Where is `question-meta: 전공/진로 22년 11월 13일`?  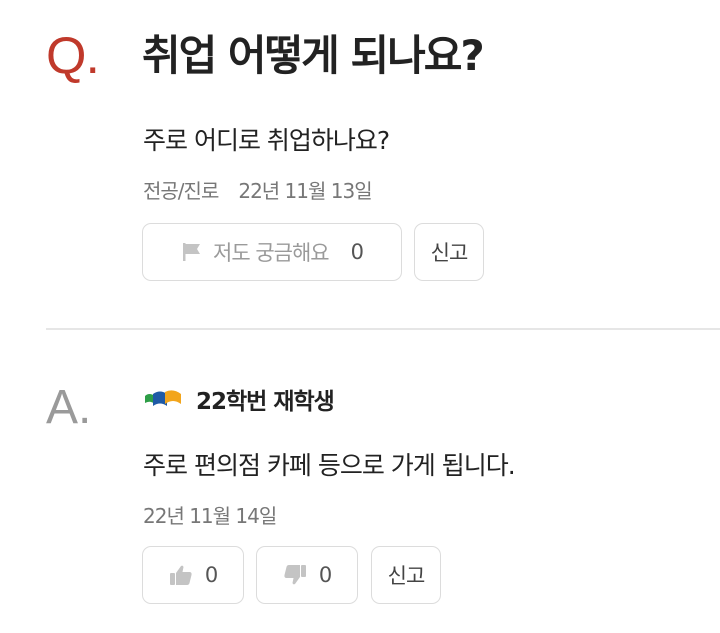
question-meta: 전공/진로 22년 11월 13일 is located at coordinates (258, 191).